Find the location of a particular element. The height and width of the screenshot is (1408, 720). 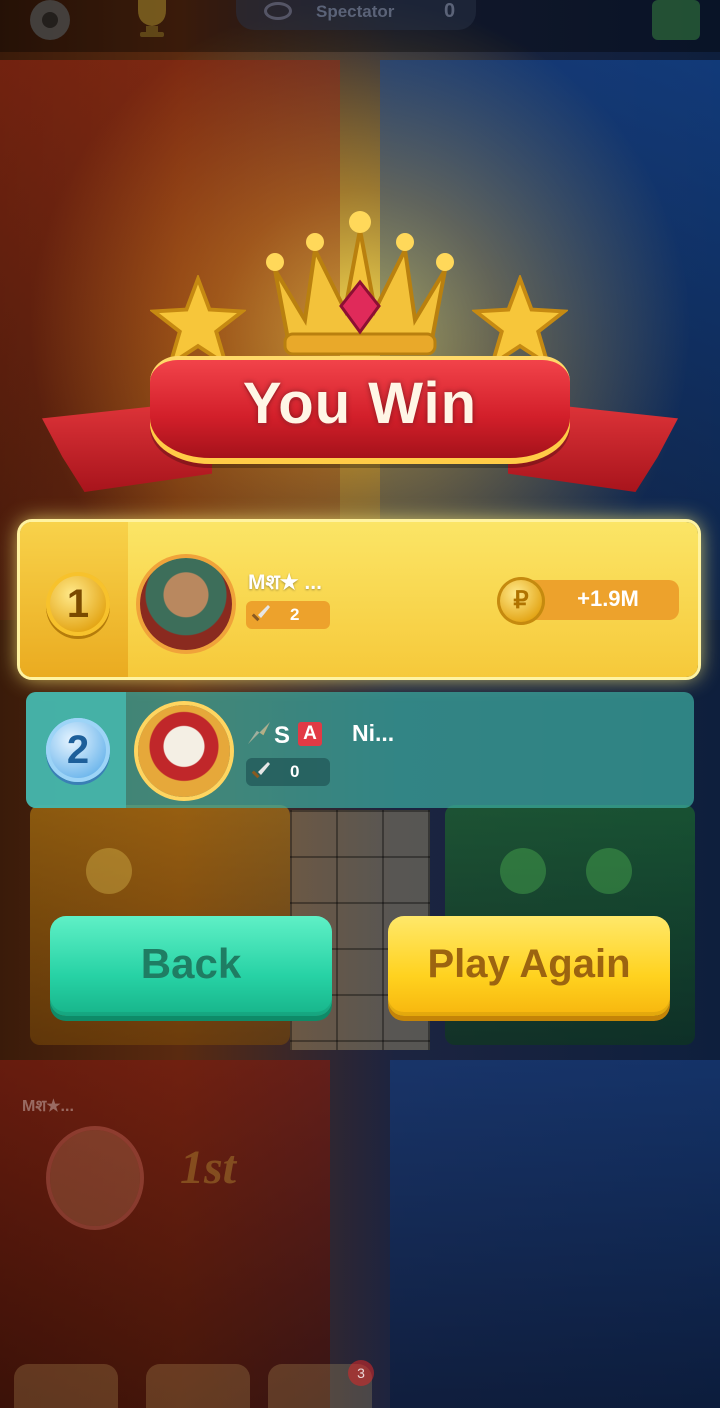

rank-badge: 1 is located at coordinates (78, 604).